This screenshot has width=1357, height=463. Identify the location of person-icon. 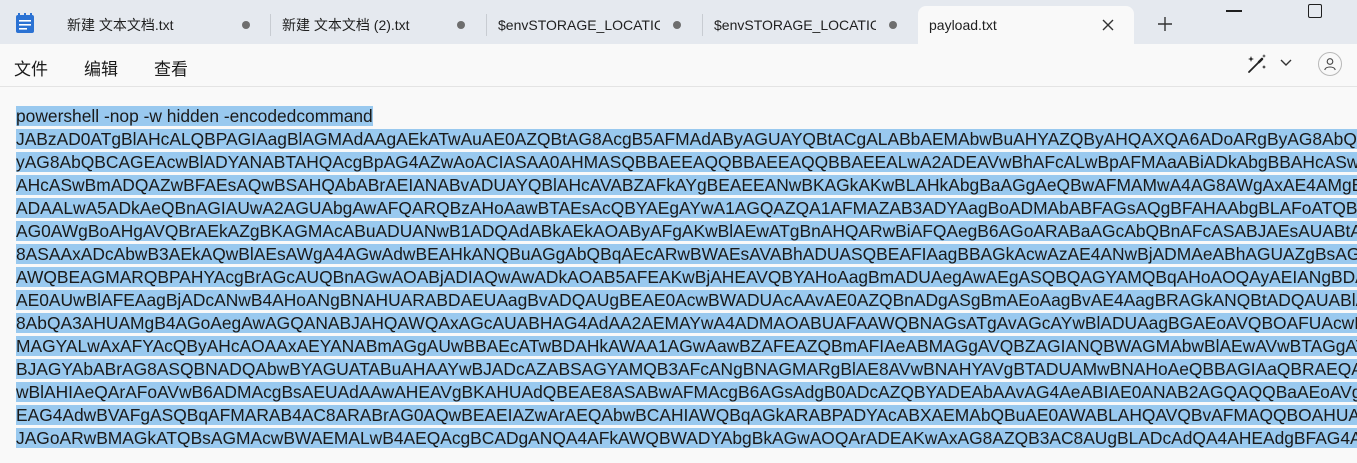
(1330, 64).